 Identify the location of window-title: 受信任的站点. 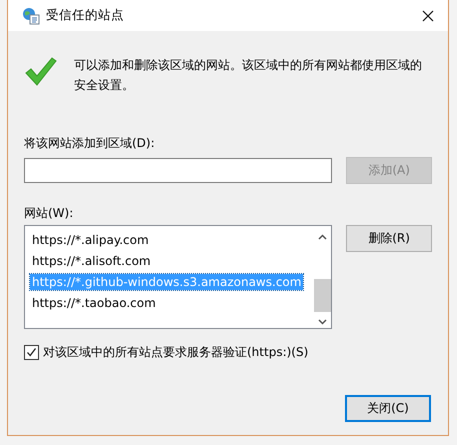
(85, 15).